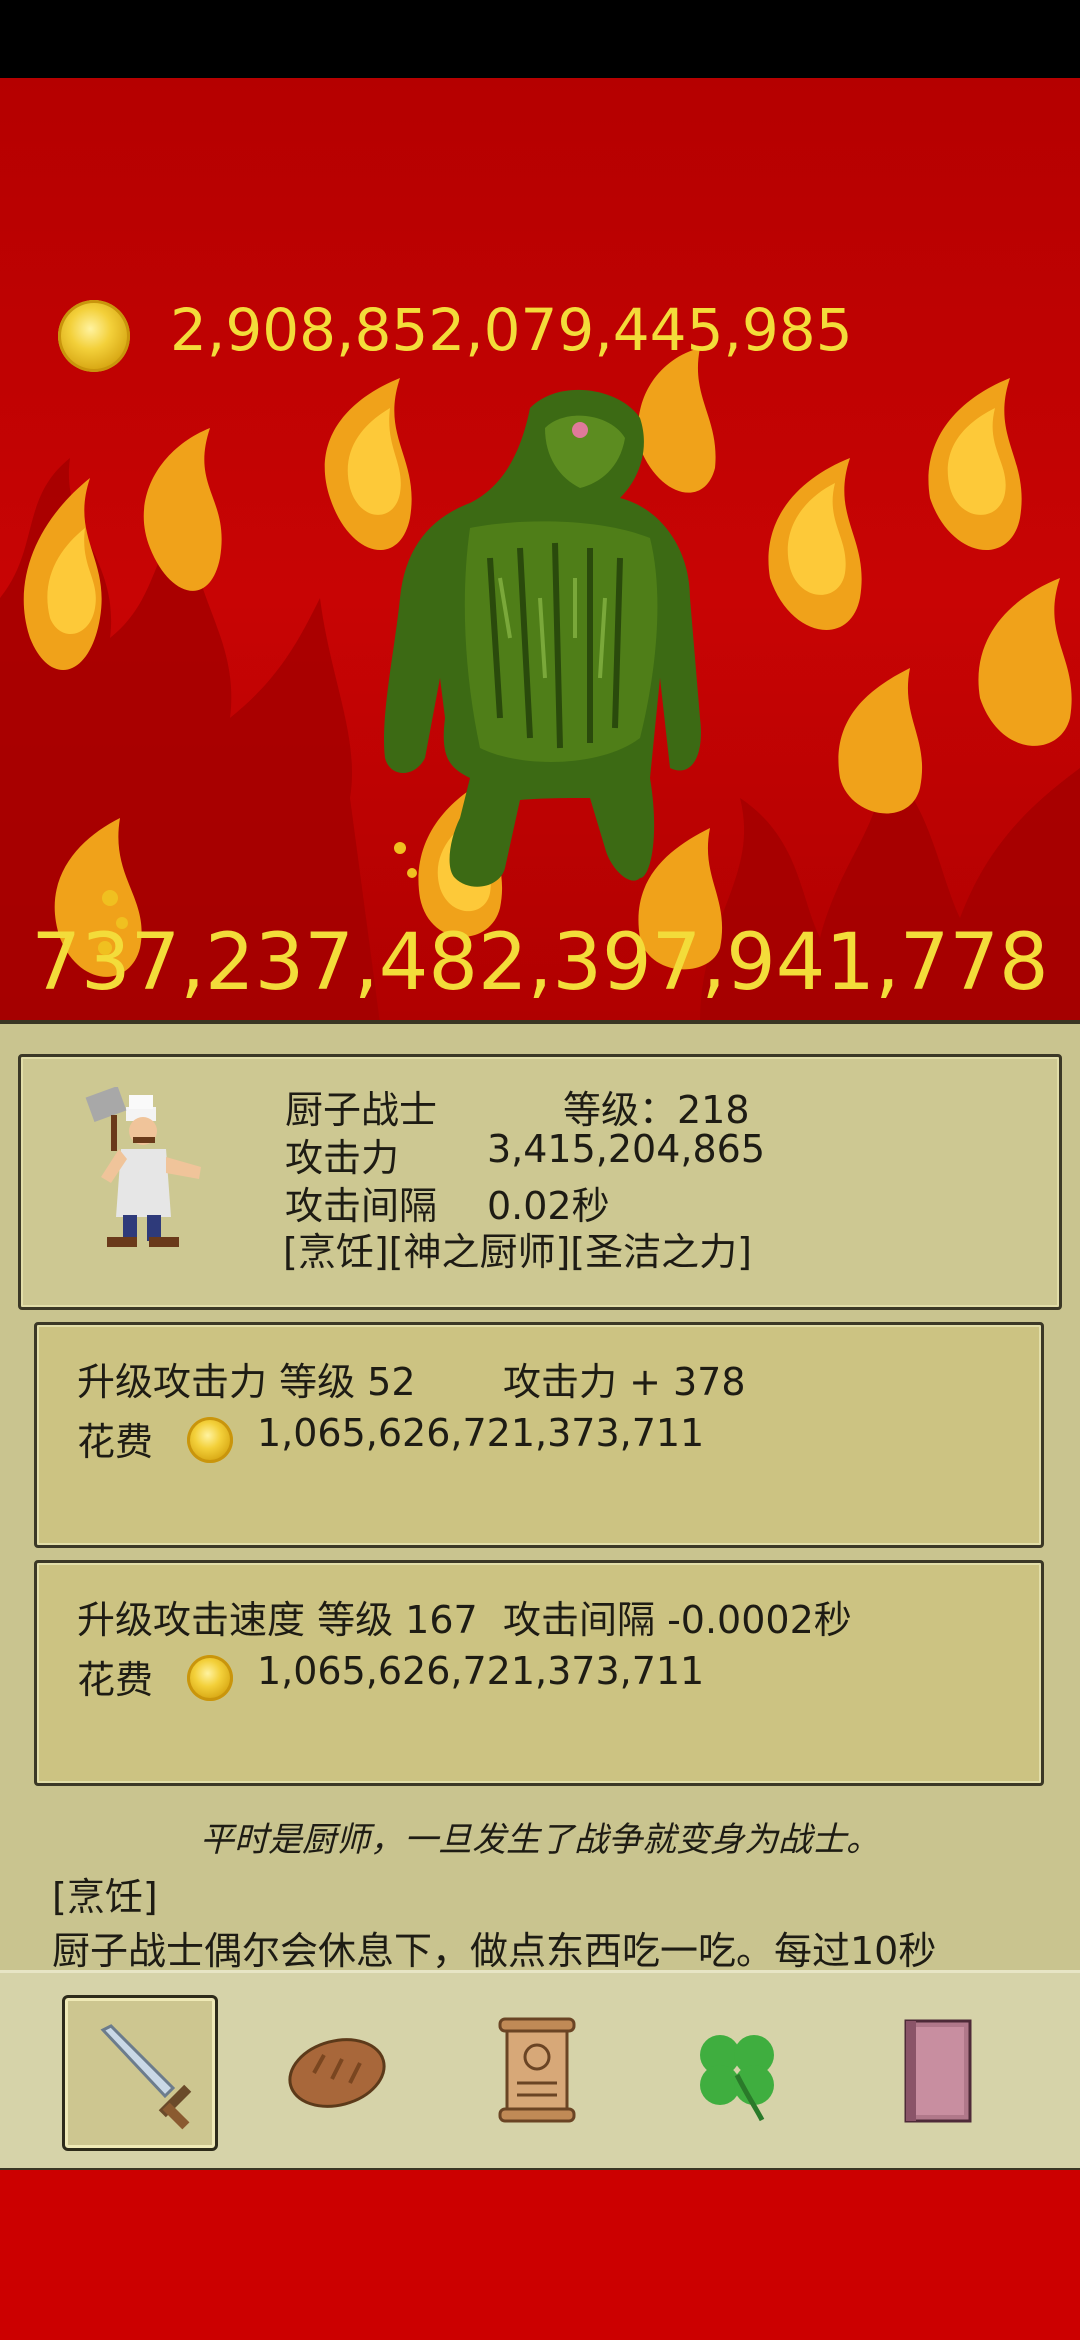 This screenshot has height=2340, width=1080. Describe the element at coordinates (342, 1158) in the screenshot. I see `attack-label: 攻击力` at that location.